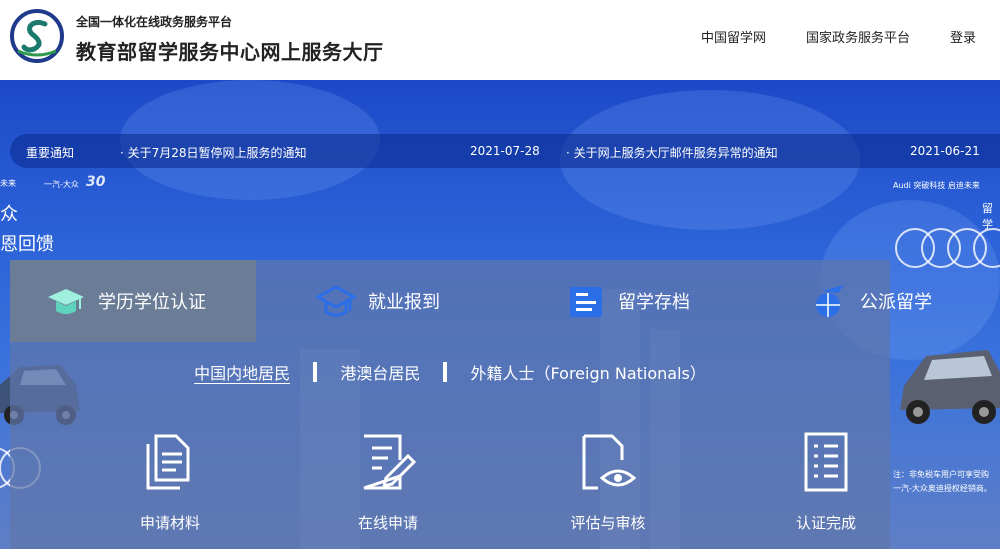 The image size is (1000, 549). I want to click on ad-anniversary-logo: 30, so click(96, 182).